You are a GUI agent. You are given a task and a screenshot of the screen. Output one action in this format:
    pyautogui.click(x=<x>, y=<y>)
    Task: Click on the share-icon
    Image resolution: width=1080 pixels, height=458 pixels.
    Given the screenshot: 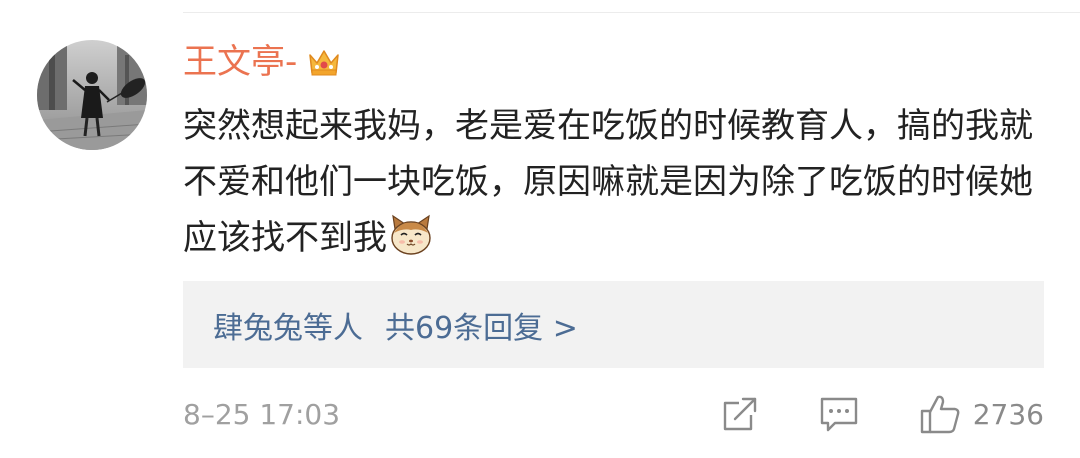 What is the action you would take?
    pyautogui.click(x=740, y=414)
    